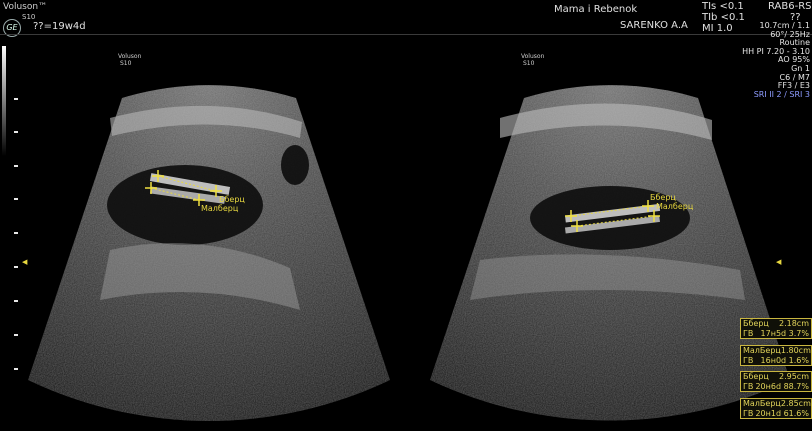 The width and height of the screenshot is (812, 431). Describe the element at coordinates (529, 63) in the screenshot. I see `right-image-brand-sub: S10` at that location.